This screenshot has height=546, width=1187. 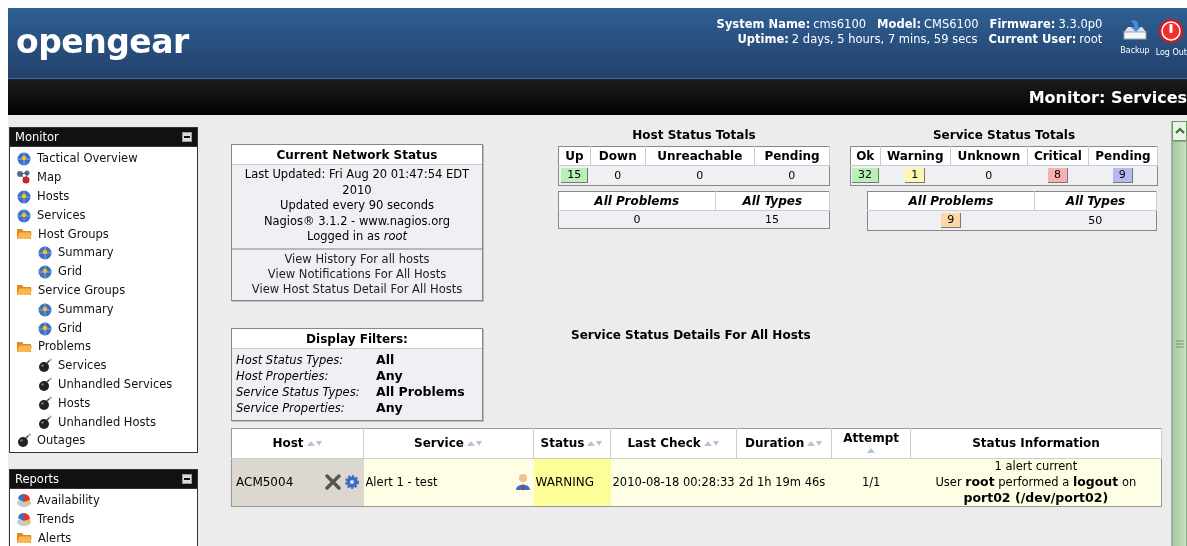 What do you see at coordinates (1171, 31) in the screenshot?
I see `power-icon` at bounding box center [1171, 31].